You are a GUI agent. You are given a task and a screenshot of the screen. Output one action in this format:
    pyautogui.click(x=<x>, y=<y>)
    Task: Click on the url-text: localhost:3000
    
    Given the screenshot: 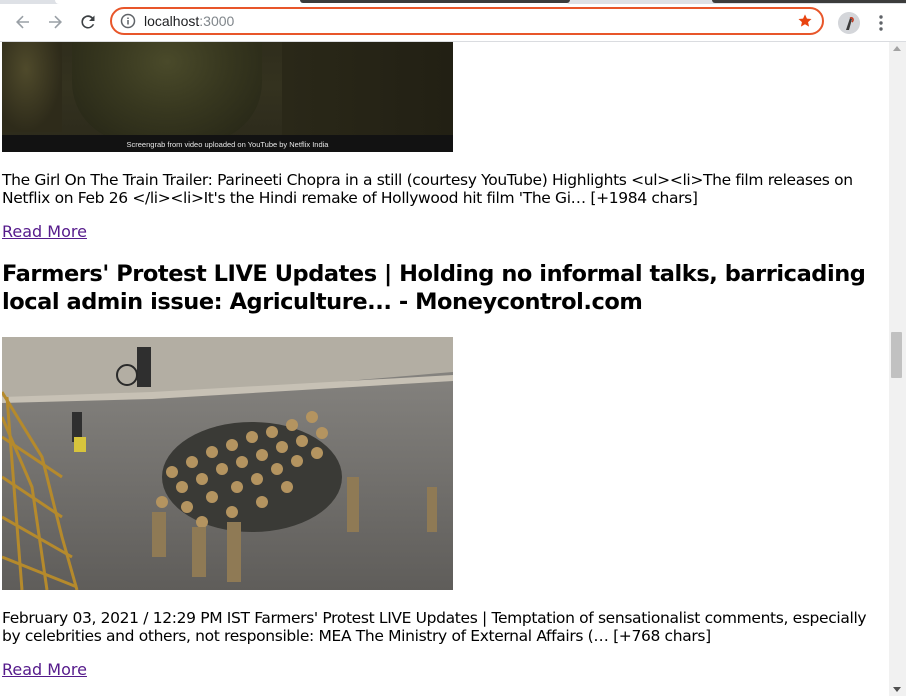 What is the action you would take?
    pyautogui.click(x=189, y=21)
    